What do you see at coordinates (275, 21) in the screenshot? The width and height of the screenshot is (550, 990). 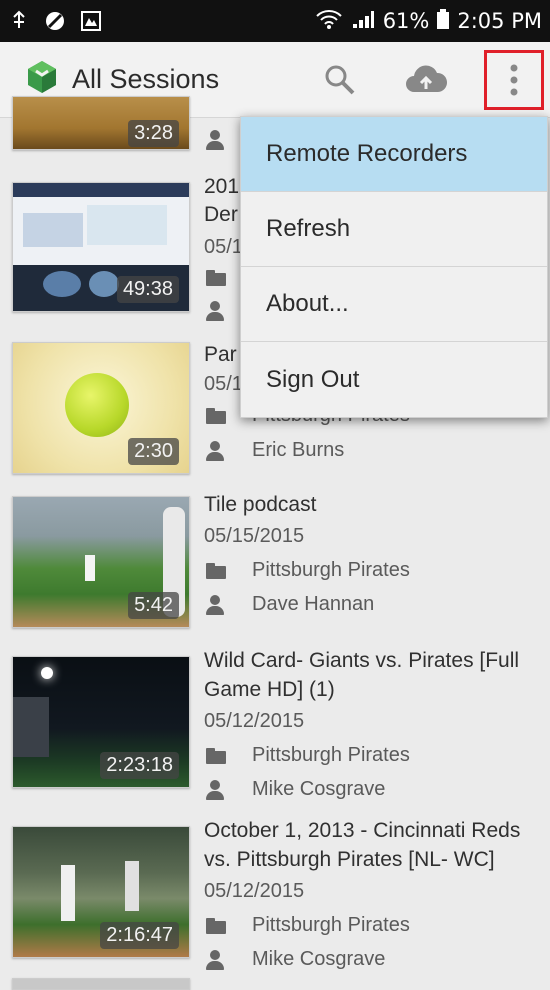 I see `status-bar: 61% 2:05 PM` at bounding box center [275, 21].